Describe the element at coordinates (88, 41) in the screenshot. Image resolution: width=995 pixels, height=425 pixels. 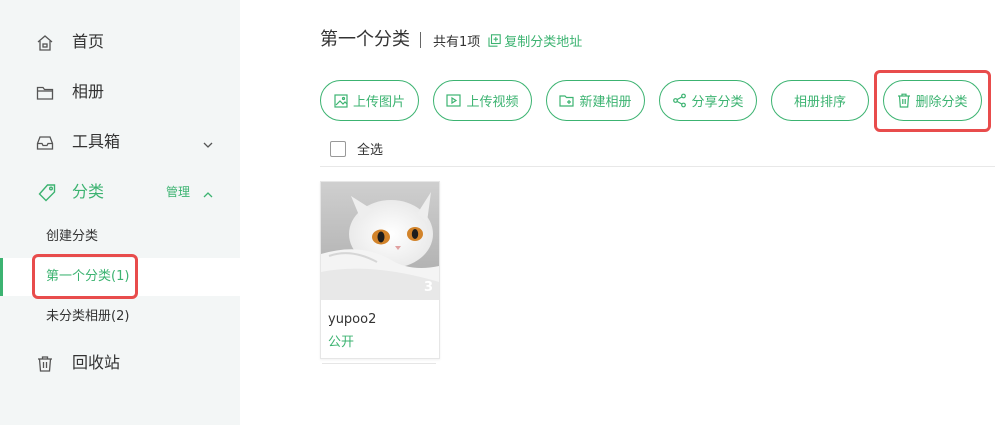
I see `sidebar-item-label: 首页` at that location.